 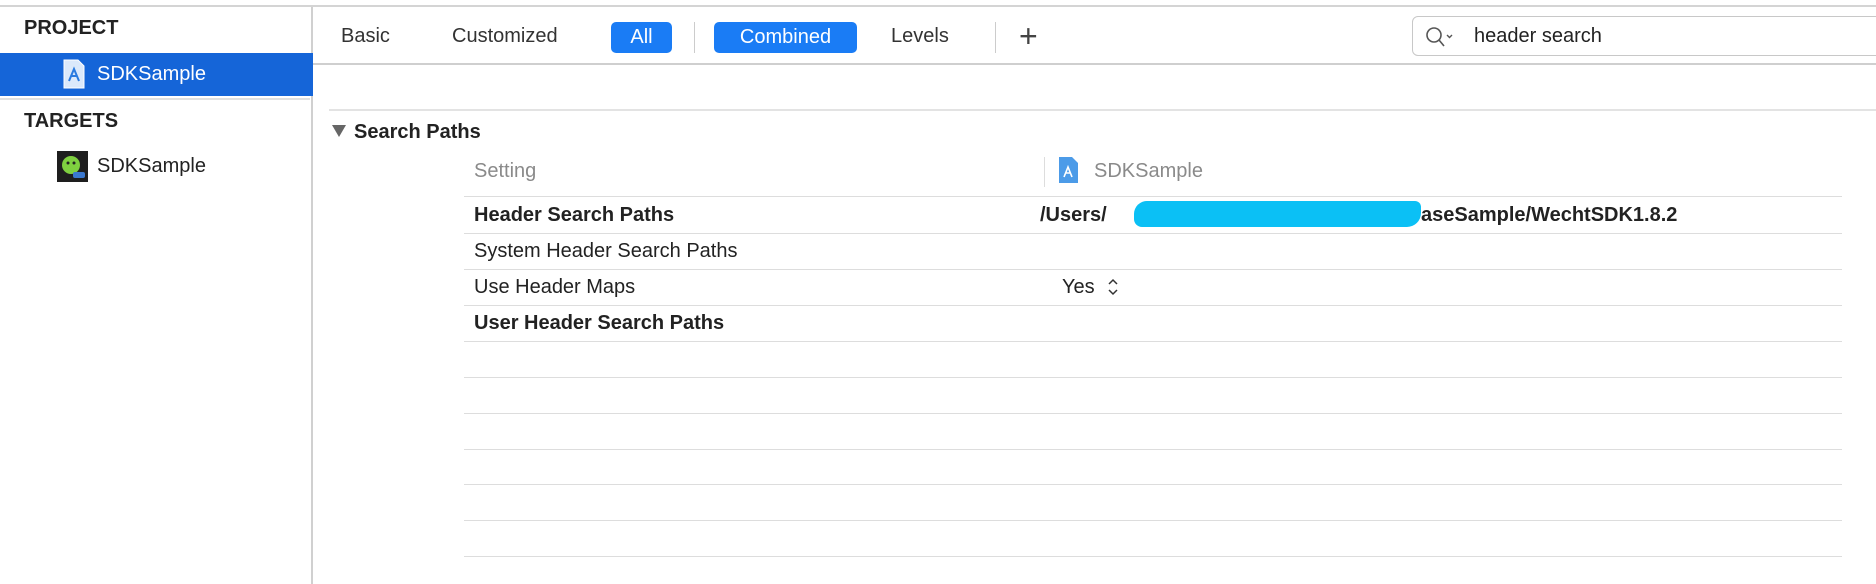 What do you see at coordinates (71, 28) in the screenshot?
I see `project-header: PROJECT` at bounding box center [71, 28].